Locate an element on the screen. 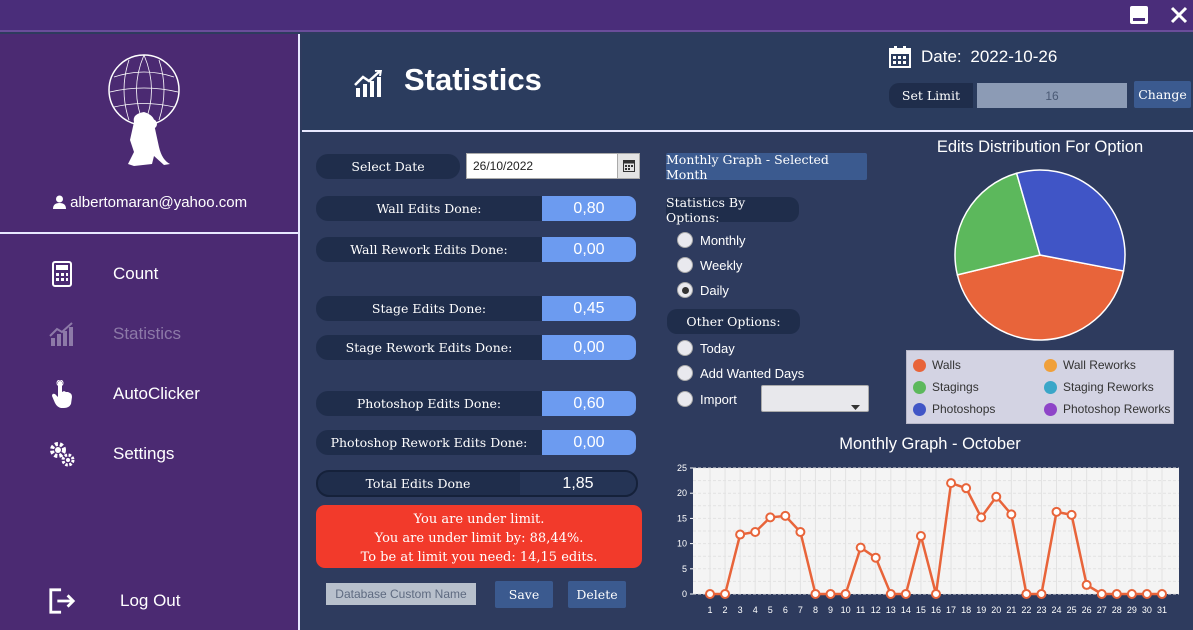 The width and height of the screenshot is (1193, 630). chart-icon is located at coordinates (369, 85).